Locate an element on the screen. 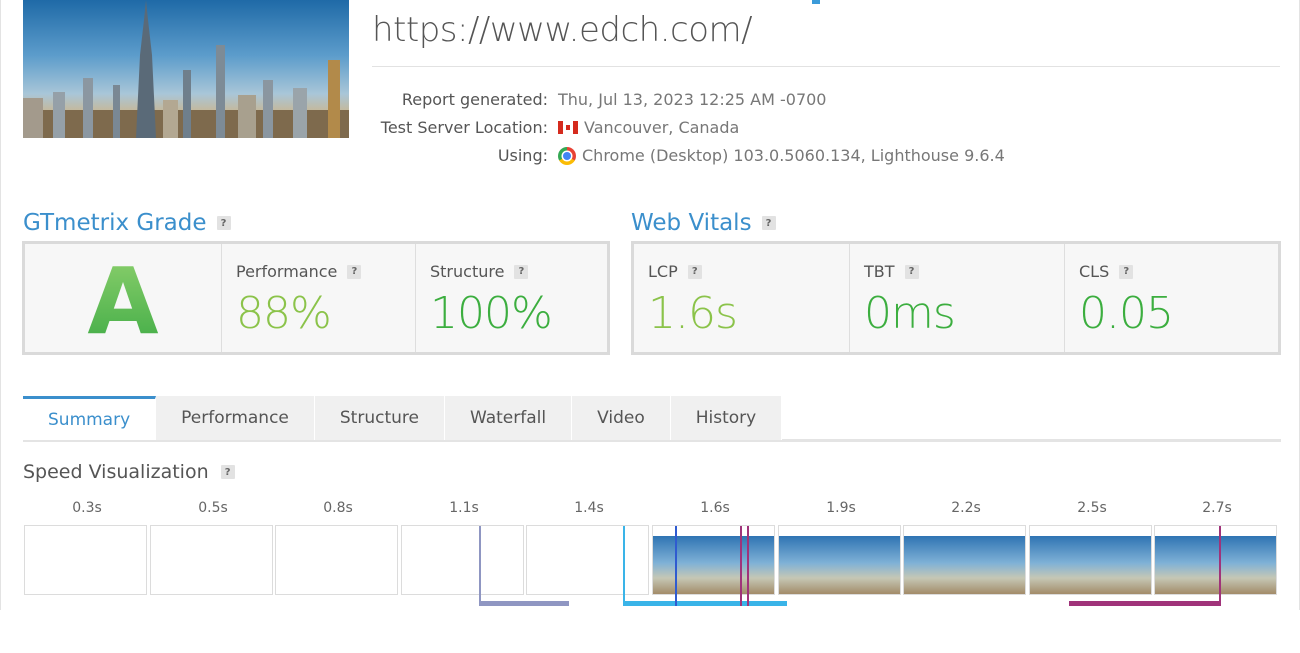 This screenshot has height=653, width=1300. structure-score: 100% is located at coordinates (491, 313).